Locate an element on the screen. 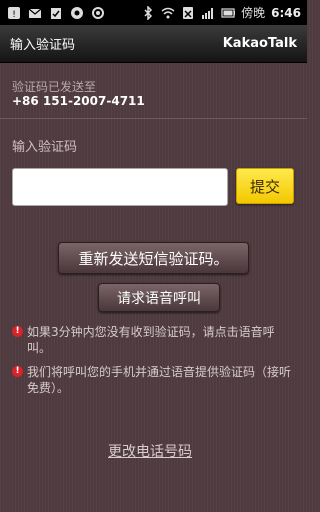  notice-item: ! 我们将呼叫您的手机并通过语音提供验证码（接听免费）。 is located at coordinates (155, 380).